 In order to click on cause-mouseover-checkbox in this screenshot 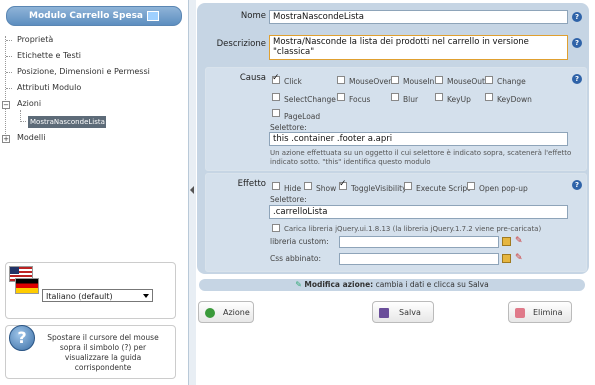, I will do `click(341, 80)`.